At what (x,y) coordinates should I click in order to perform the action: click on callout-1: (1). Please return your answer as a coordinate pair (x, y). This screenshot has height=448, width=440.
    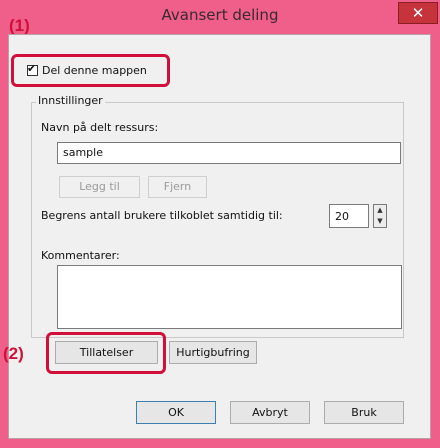
    Looking at the image, I should click on (19, 25).